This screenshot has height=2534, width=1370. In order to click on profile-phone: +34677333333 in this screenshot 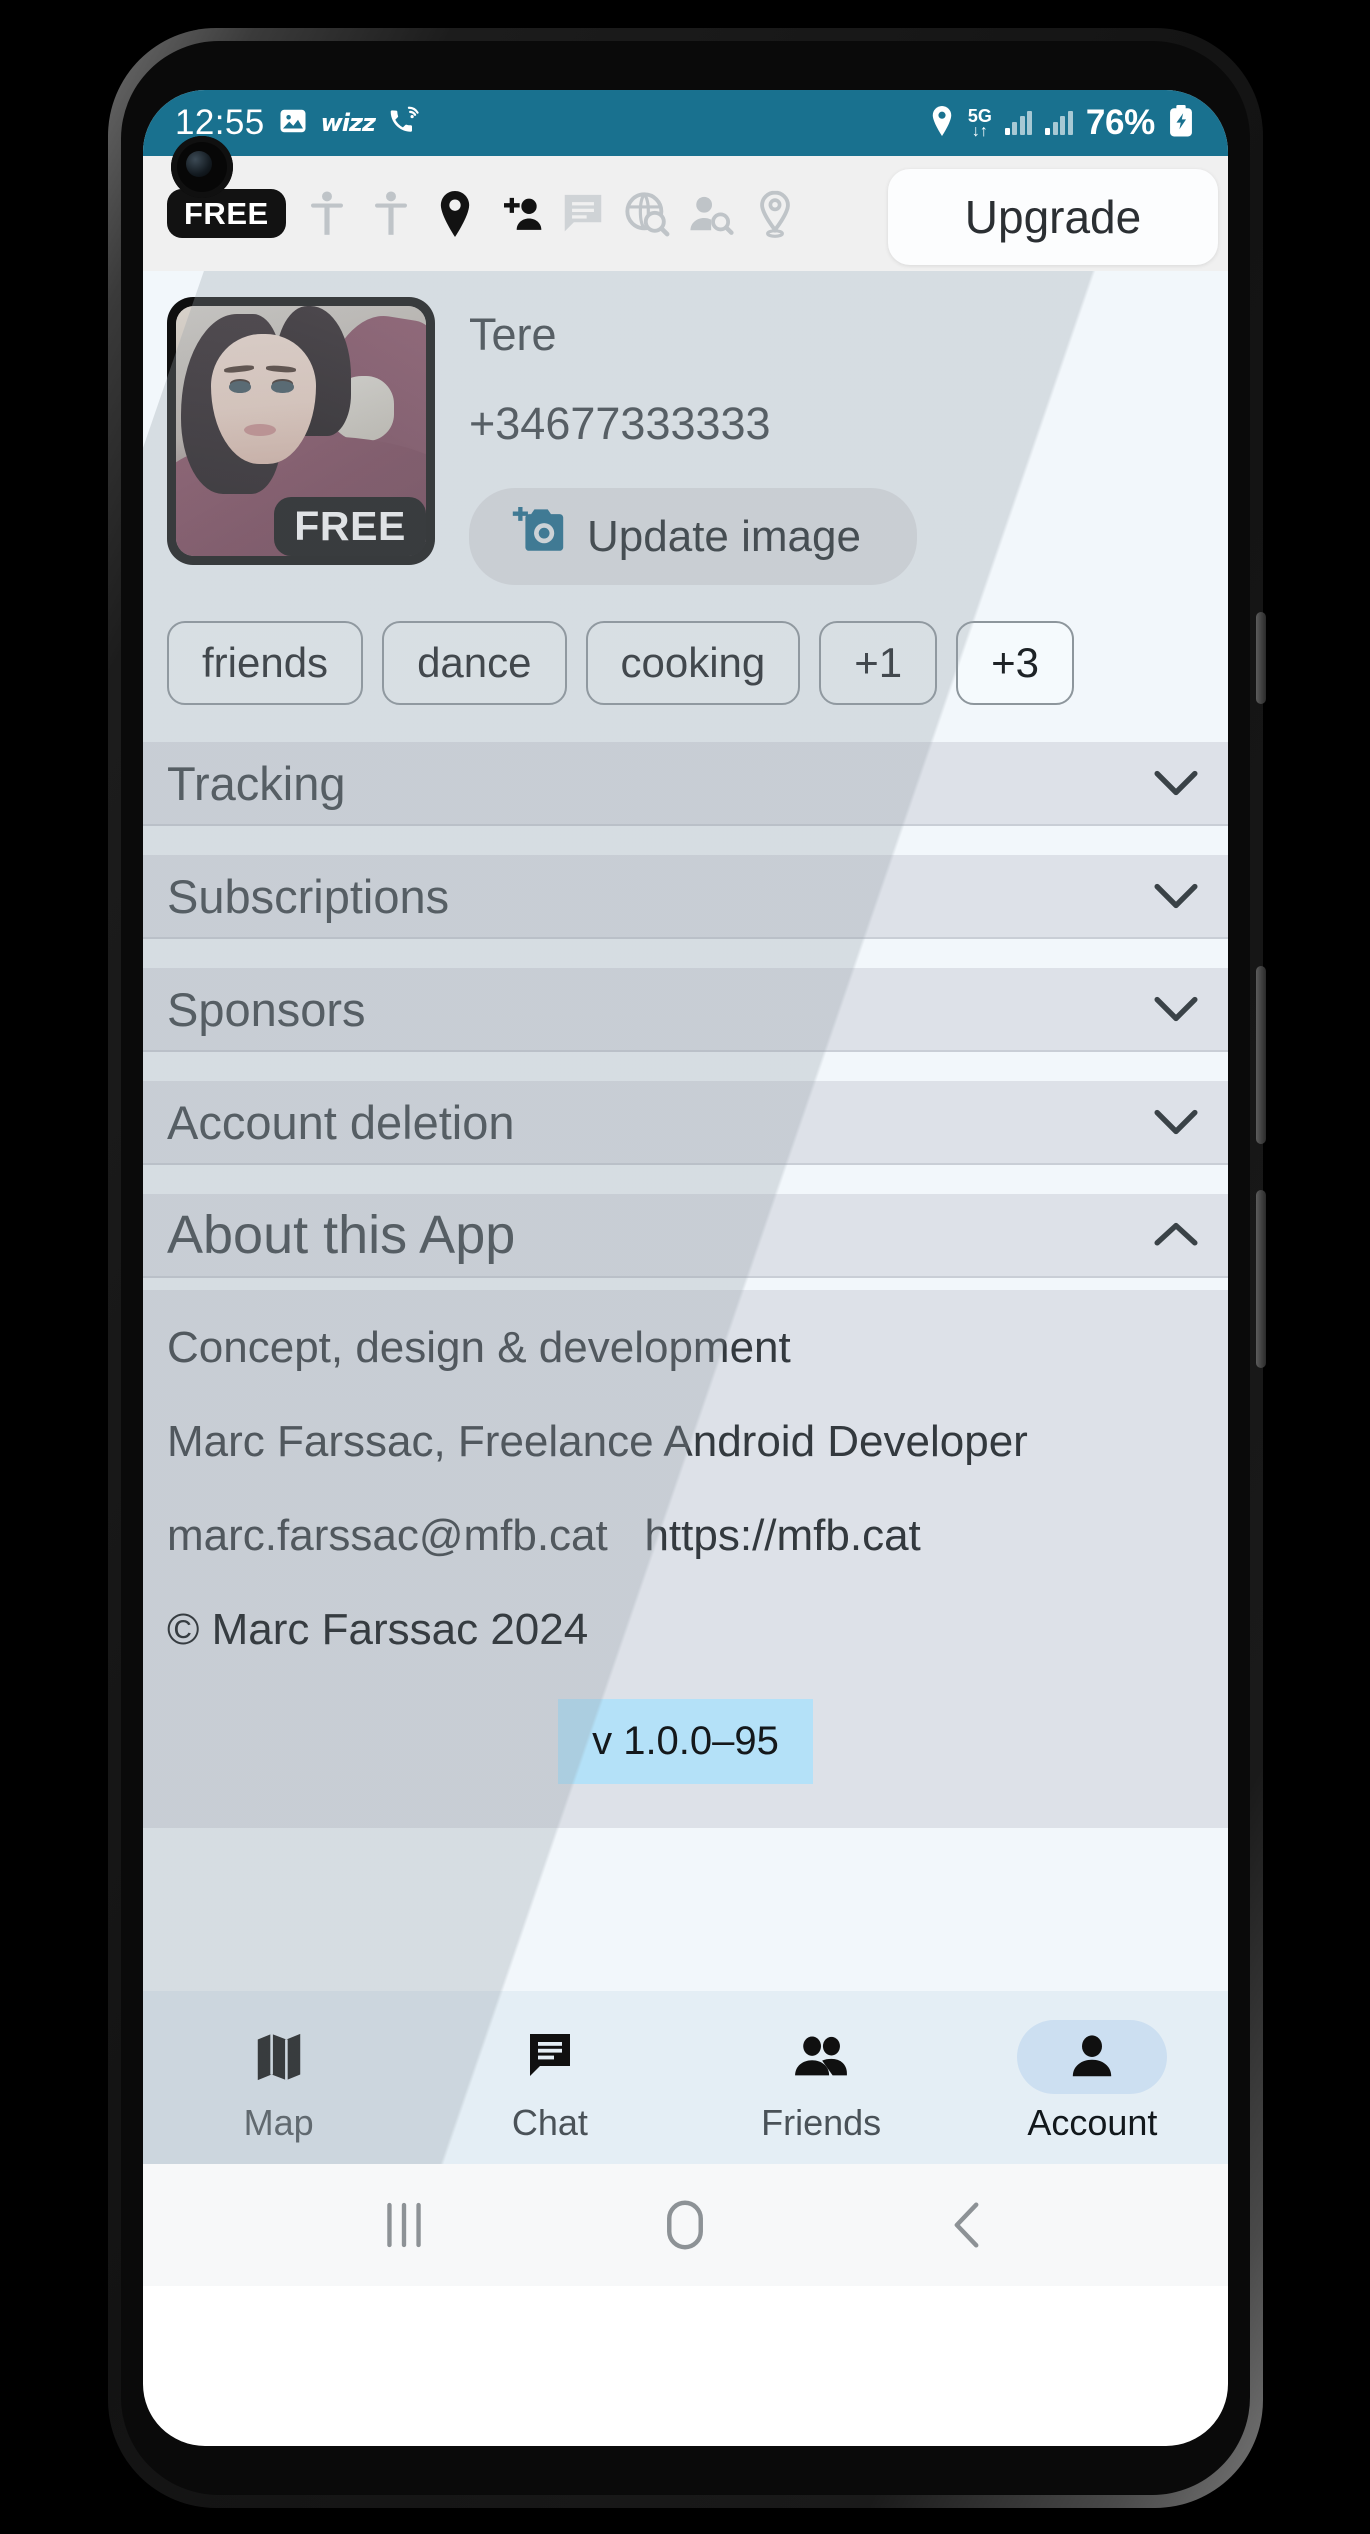, I will do `click(620, 423)`.